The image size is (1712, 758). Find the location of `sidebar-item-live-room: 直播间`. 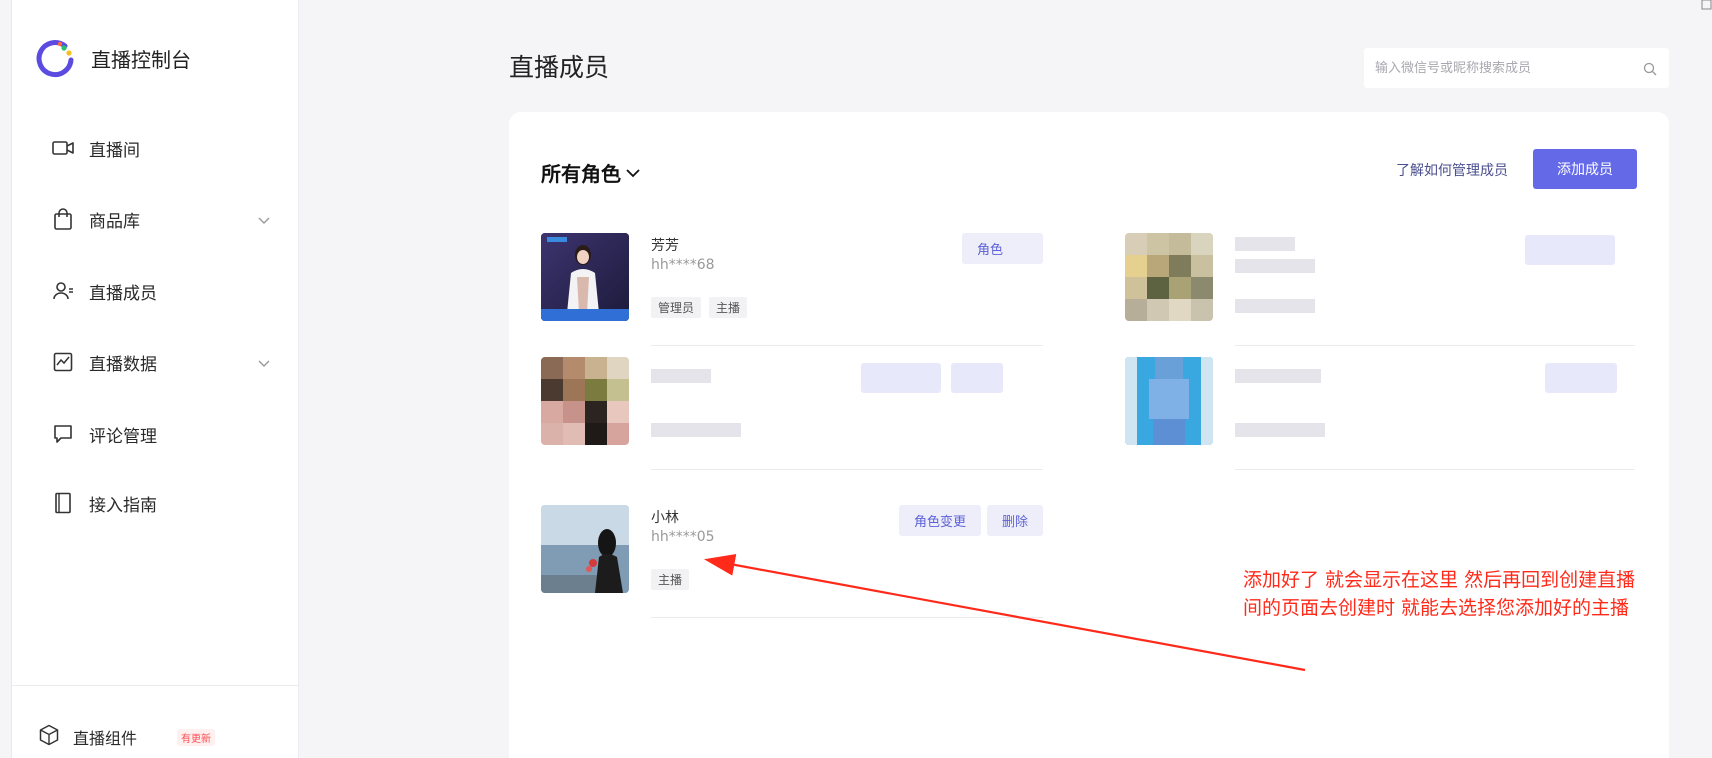

sidebar-item-live-room: 直播间 is located at coordinates (161, 148).